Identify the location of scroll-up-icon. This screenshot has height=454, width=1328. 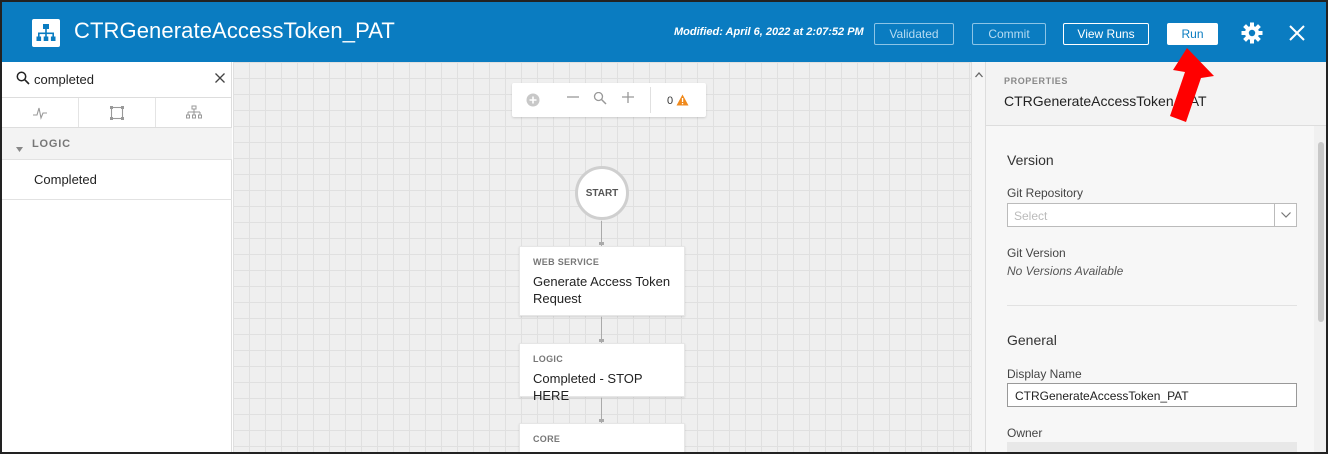
(979, 74).